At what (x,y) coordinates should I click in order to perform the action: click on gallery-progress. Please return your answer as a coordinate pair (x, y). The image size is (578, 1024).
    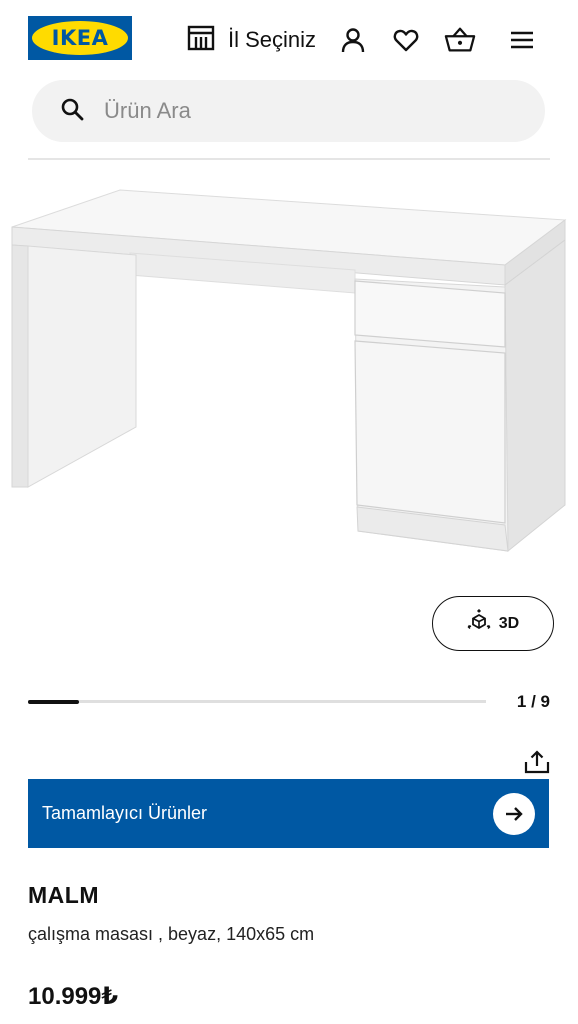
    Looking at the image, I should click on (257, 701).